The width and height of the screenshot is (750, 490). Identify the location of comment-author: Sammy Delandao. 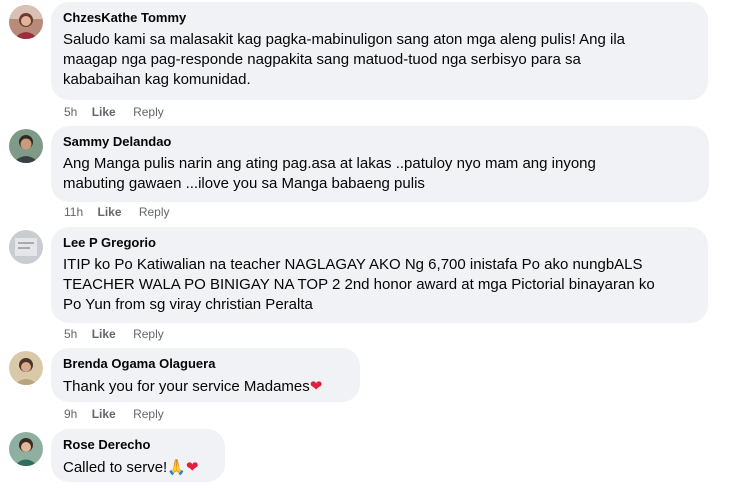
(380, 142).